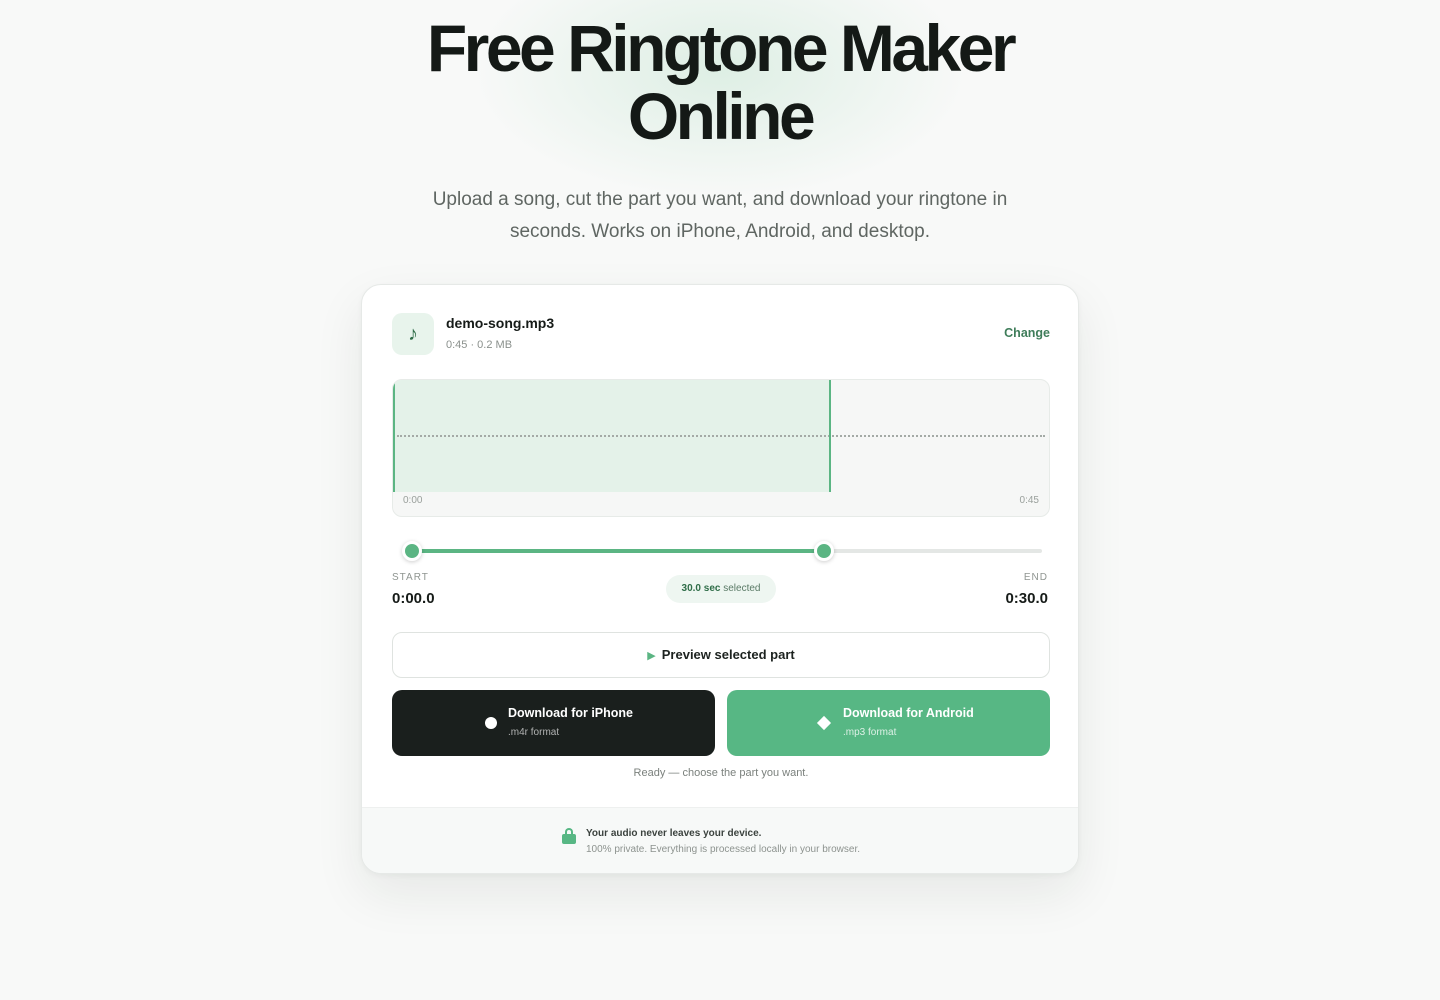 This screenshot has height=1000, width=1440. What do you see at coordinates (553, 723) in the screenshot?
I see `download-iphone-button: Download for iPhone .m4r format` at bounding box center [553, 723].